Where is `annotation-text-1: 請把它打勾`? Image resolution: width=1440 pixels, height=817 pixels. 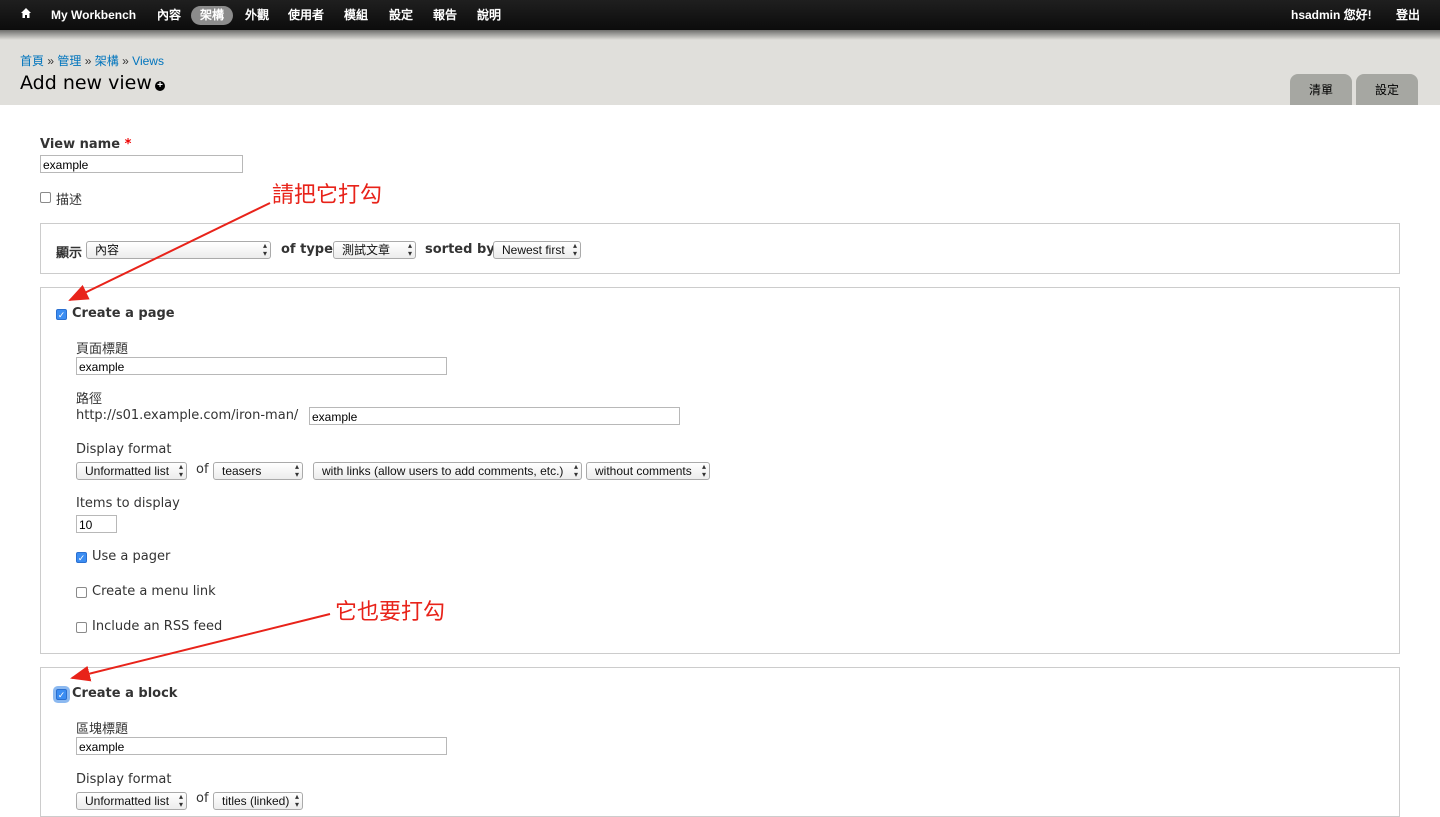 annotation-text-1: 請把它打勾 is located at coordinates (327, 195).